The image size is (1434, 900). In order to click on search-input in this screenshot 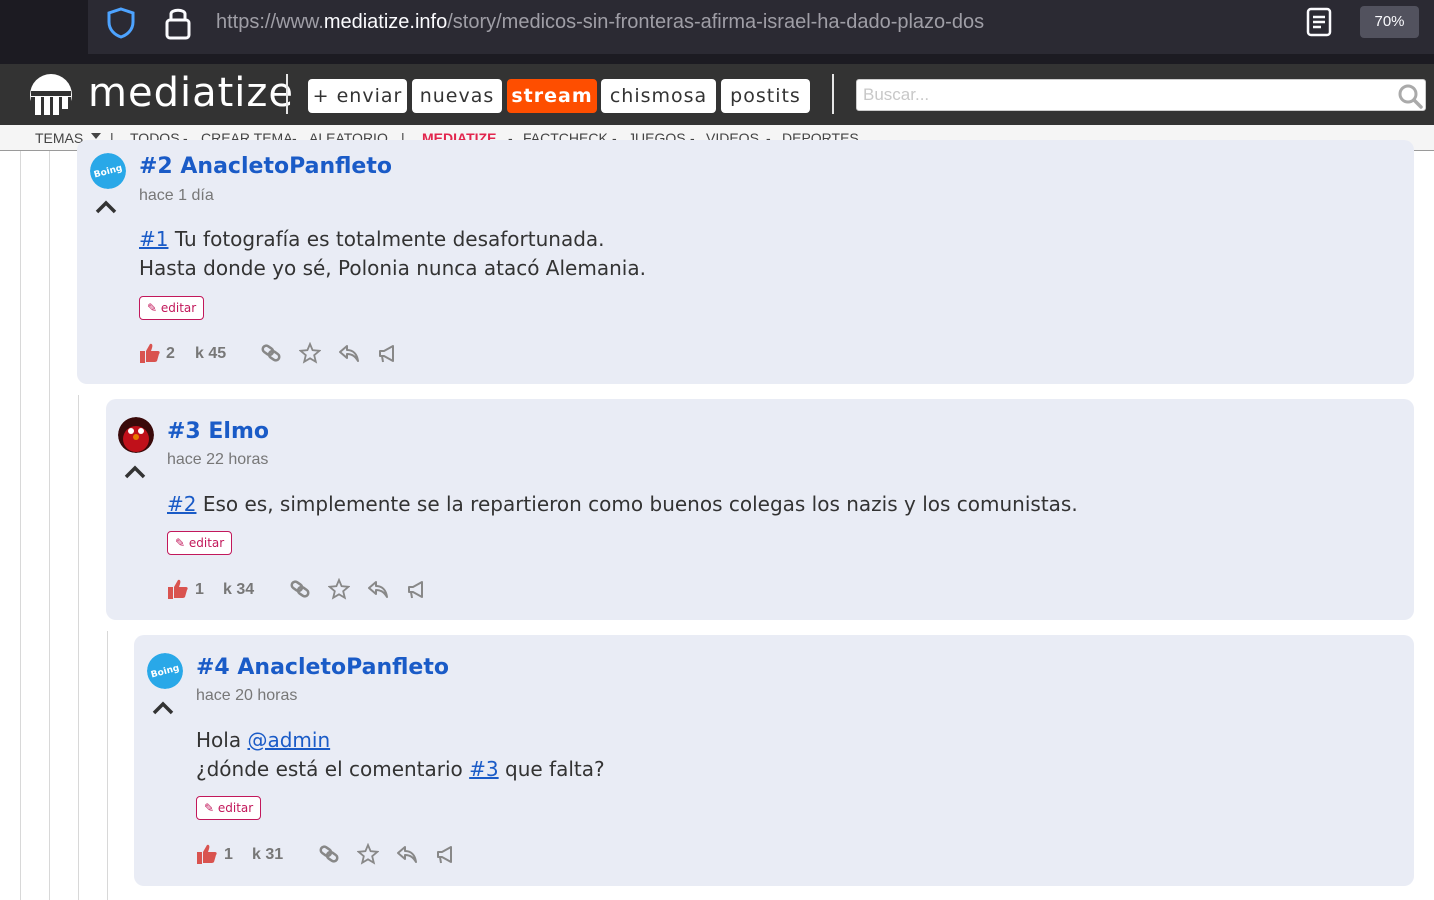, I will do `click(1117, 95)`.